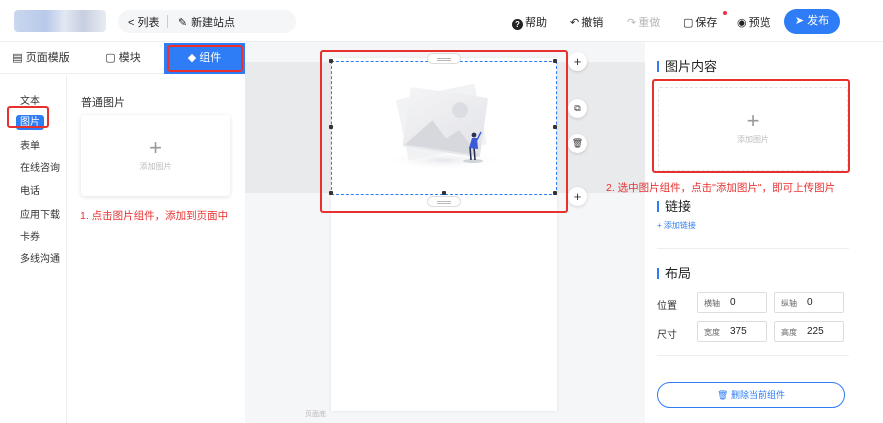 Image resolution: width=883 pixels, height=423 pixels. Describe the element at coordinates (33, 235) in the screenshot. I see `nav-item-coupon: 卡券` at that location.